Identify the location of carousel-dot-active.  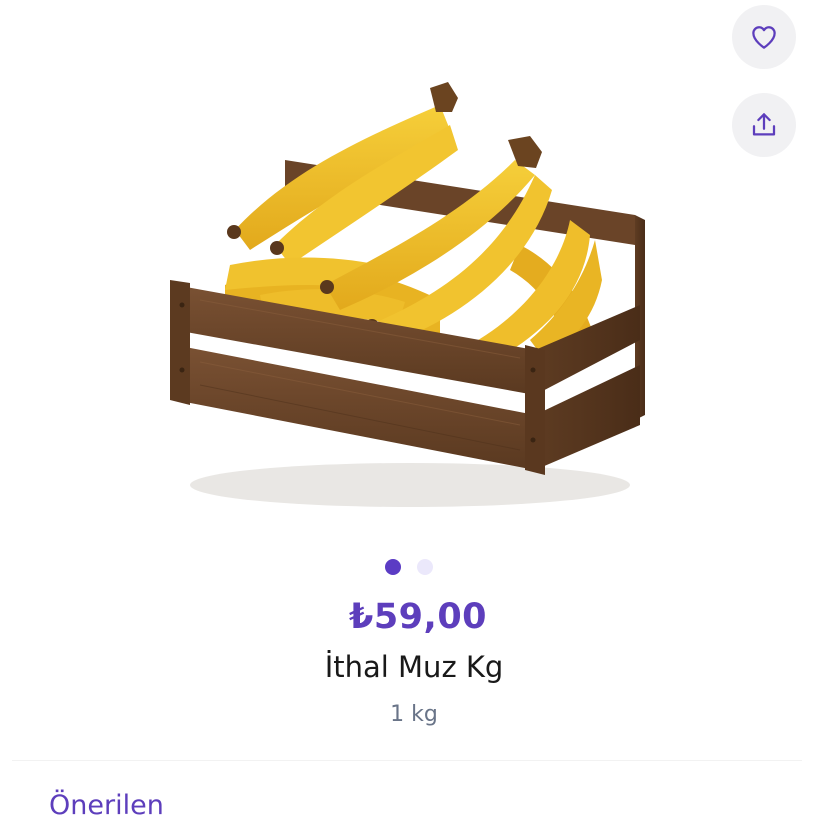
(392, 567).